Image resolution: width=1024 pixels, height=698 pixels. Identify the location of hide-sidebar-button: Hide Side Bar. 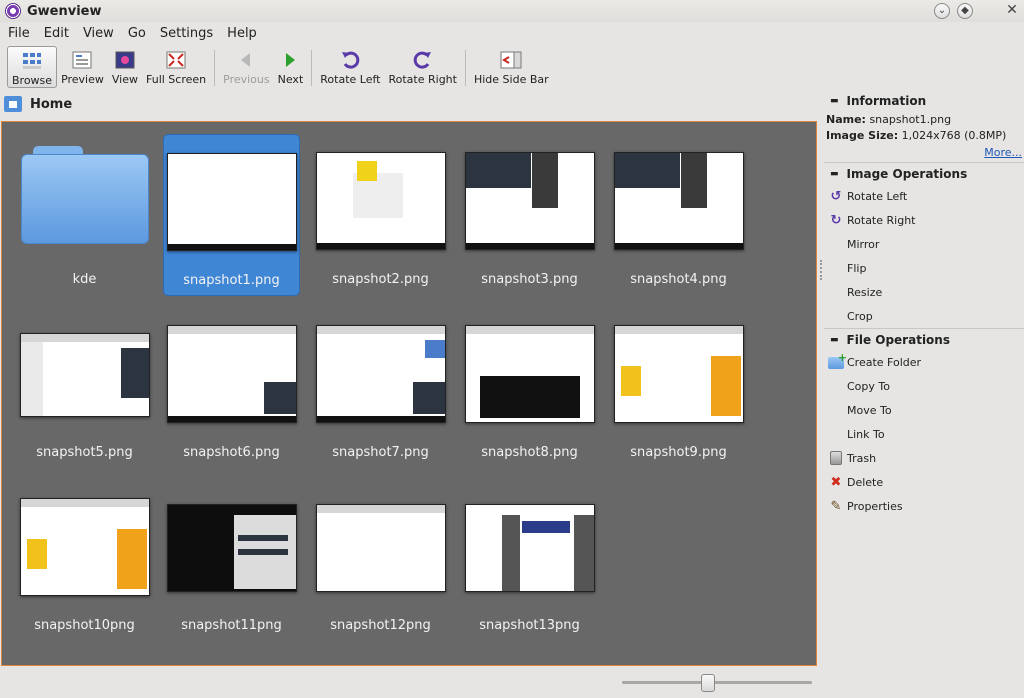
(511, 67).